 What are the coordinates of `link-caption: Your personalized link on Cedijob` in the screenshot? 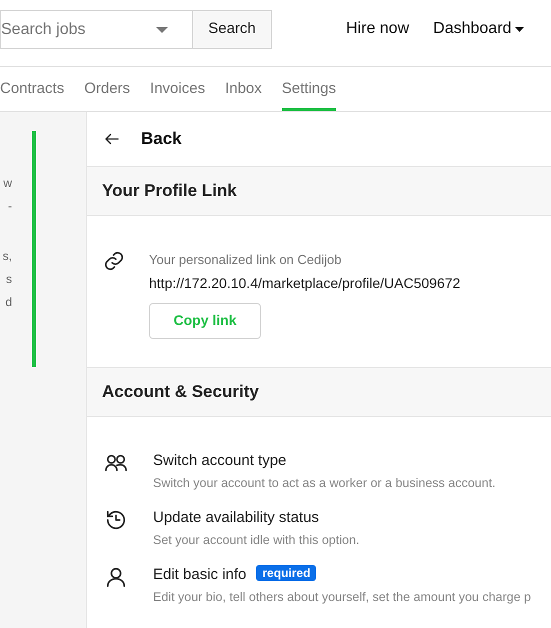 It's located at (245, 260).